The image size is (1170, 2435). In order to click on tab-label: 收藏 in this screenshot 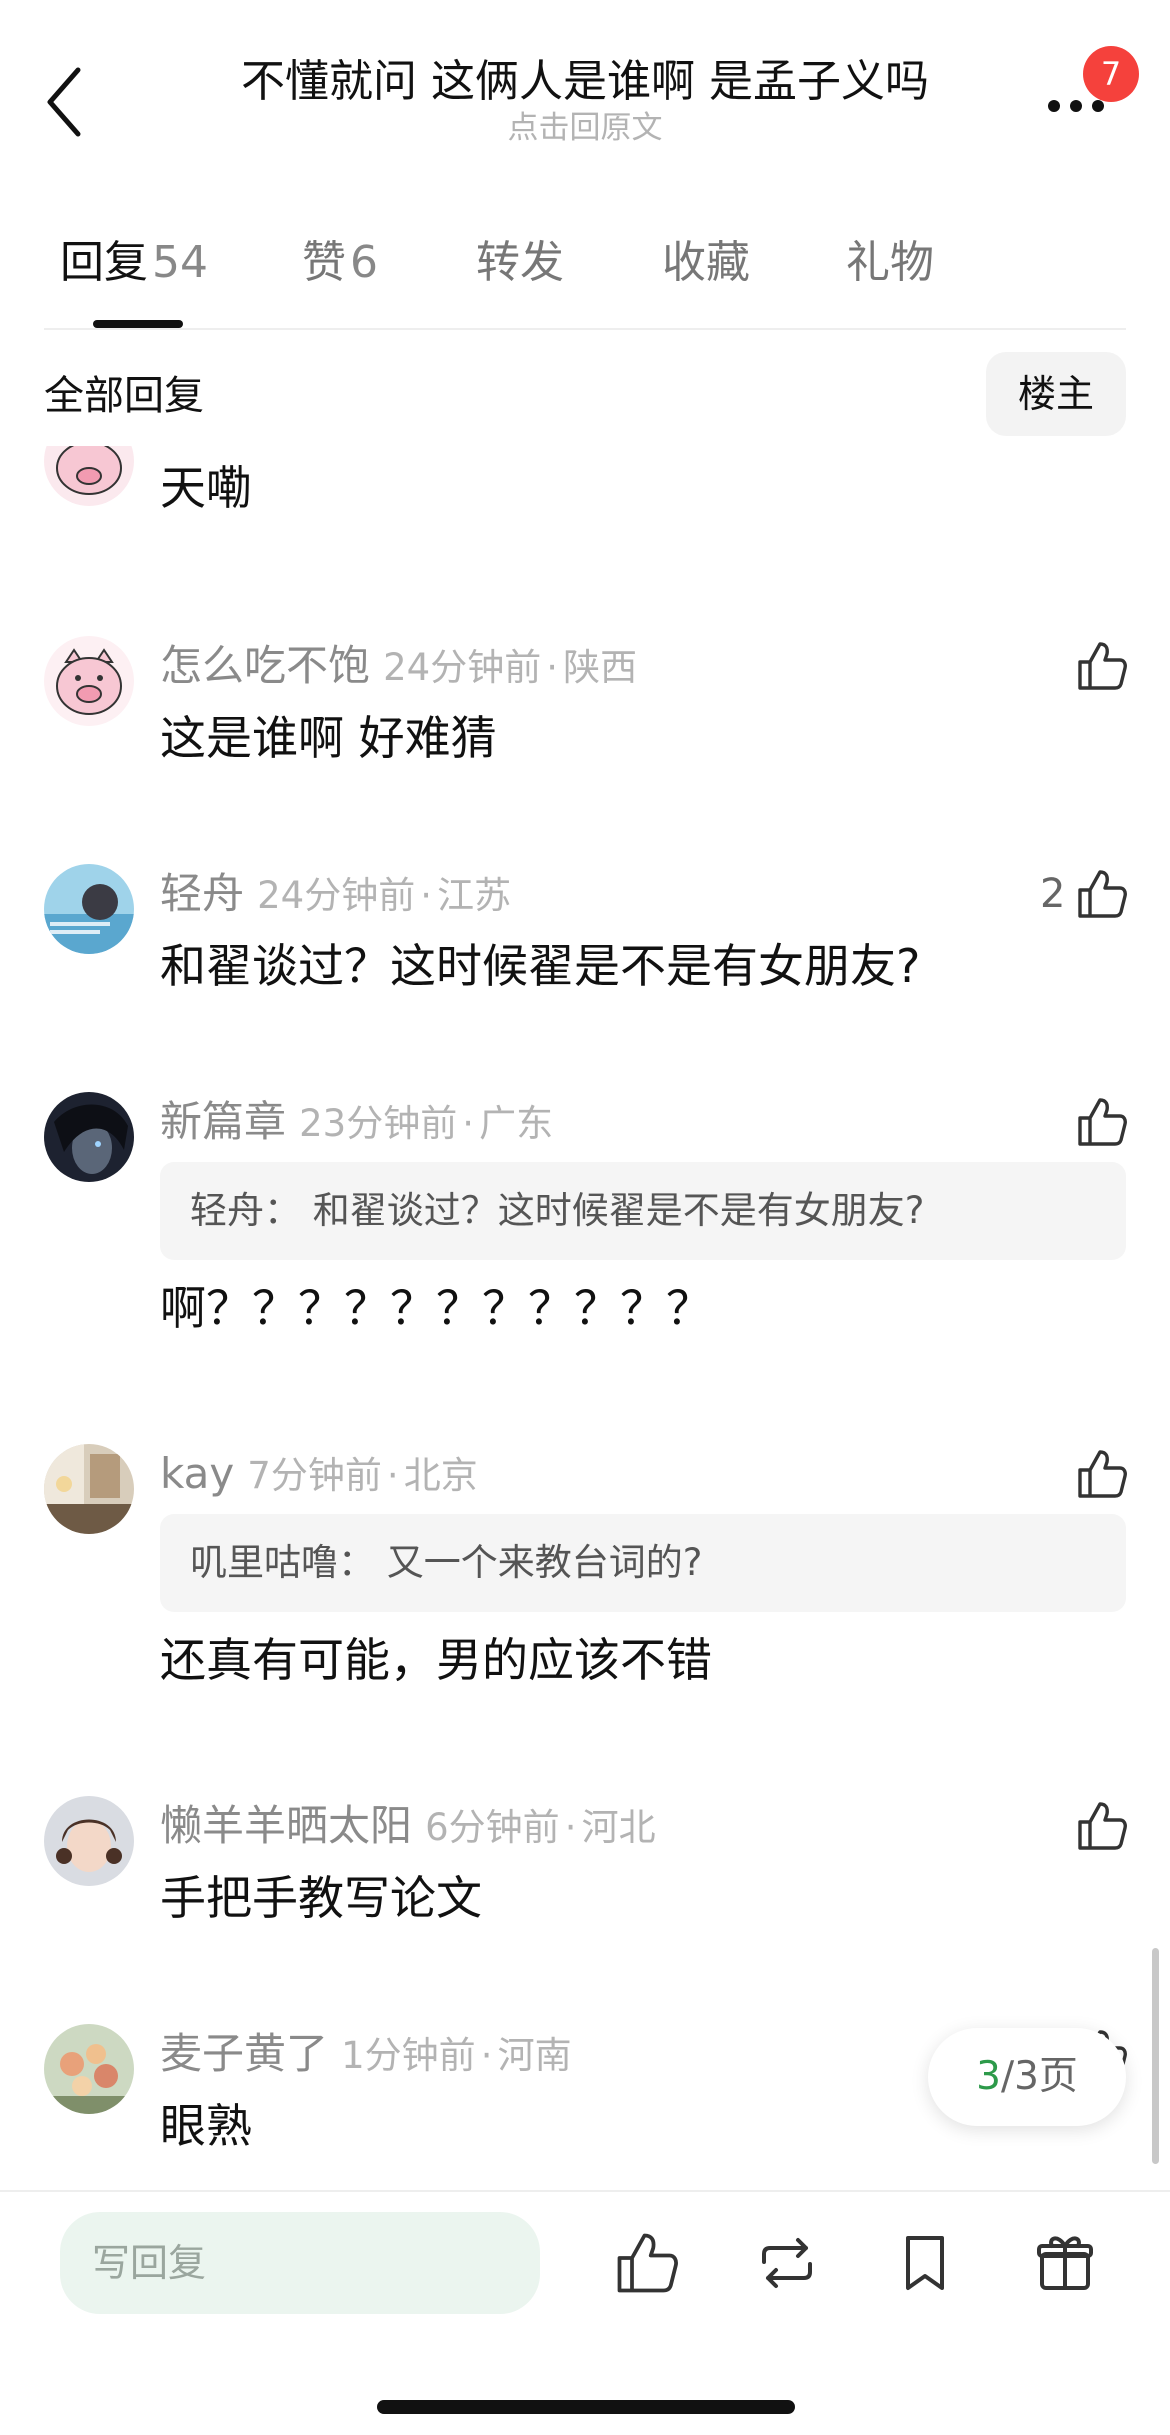, I will do `click(706, 262)`.